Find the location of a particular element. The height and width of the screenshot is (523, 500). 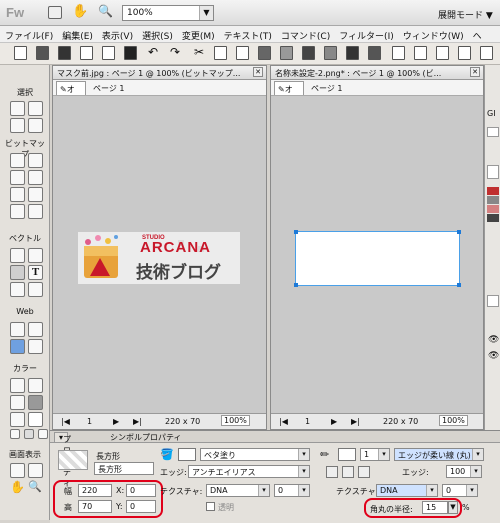

rectangle-tool-icon is located at coordinates (17, 272).